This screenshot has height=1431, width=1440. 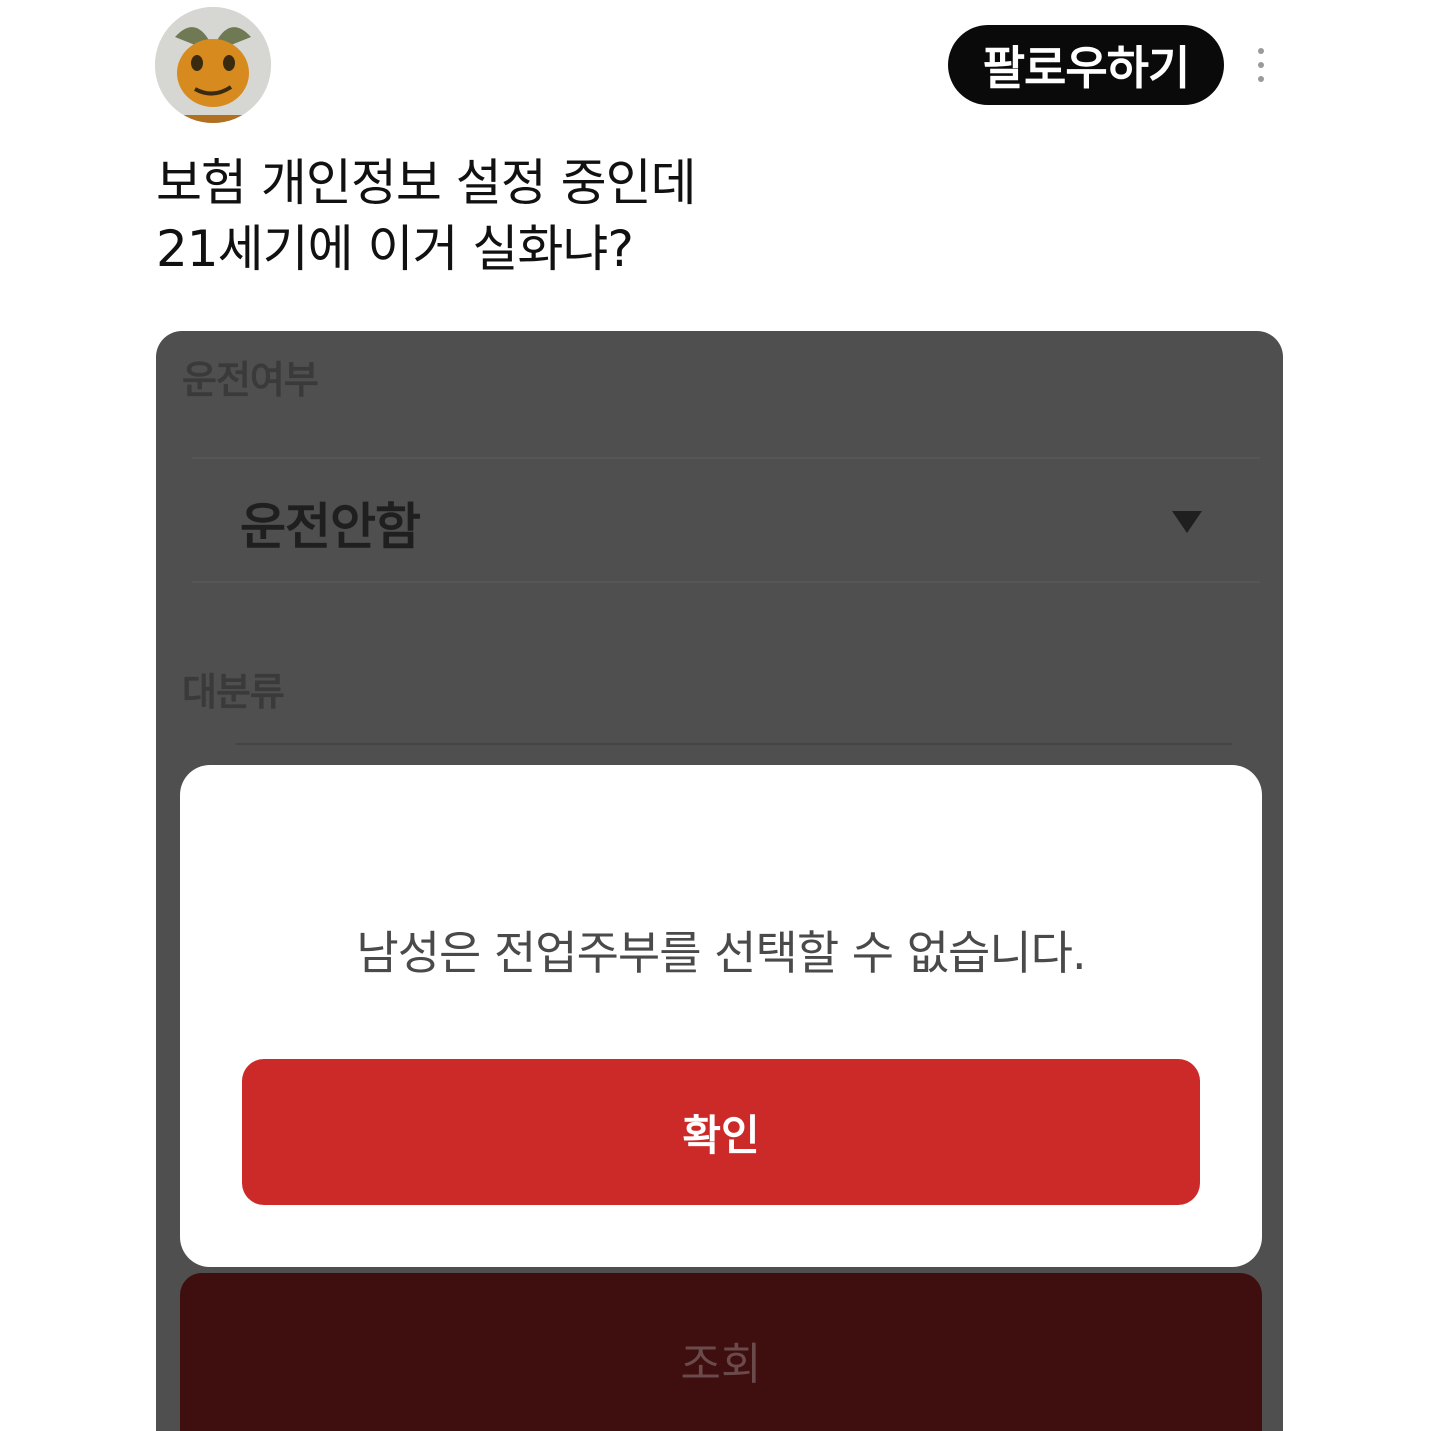 I want to click on driving-select-value: 운전안함, so click(x=330, y=527).